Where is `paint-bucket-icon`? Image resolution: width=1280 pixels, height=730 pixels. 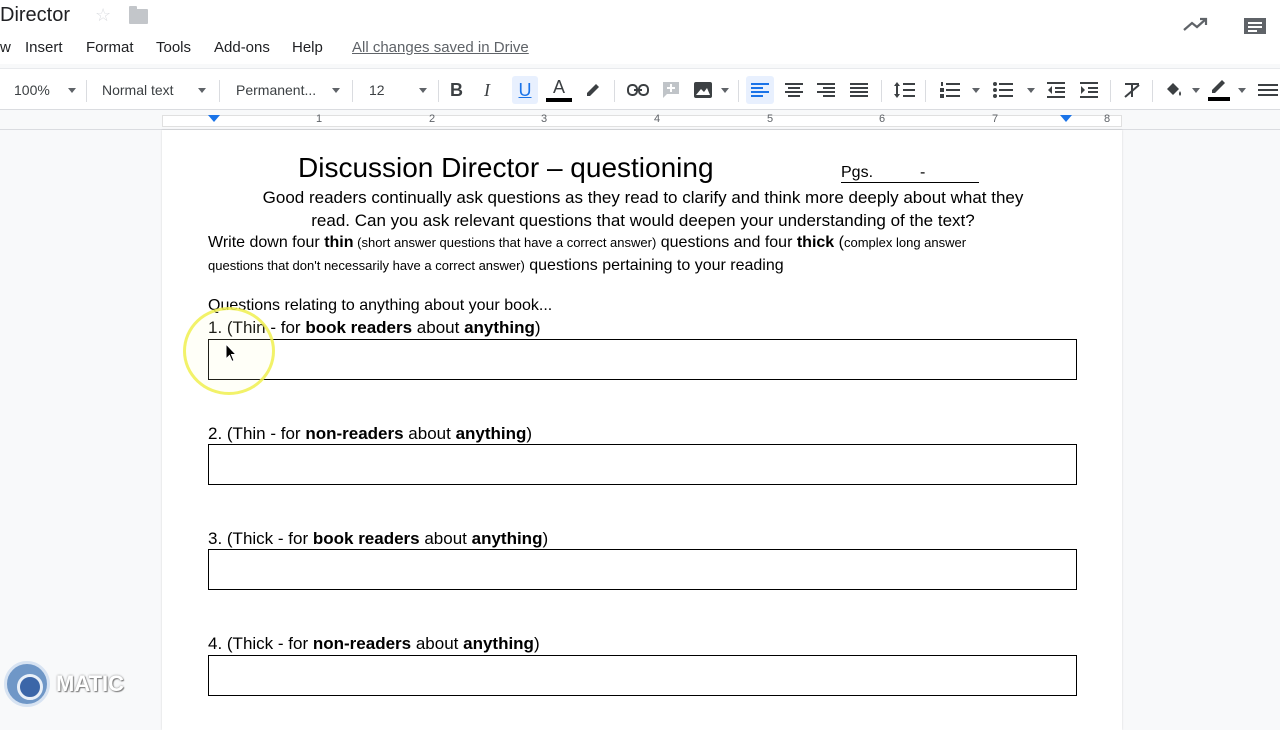
paint-bucket-icon is located at coordinates (1174, 89).